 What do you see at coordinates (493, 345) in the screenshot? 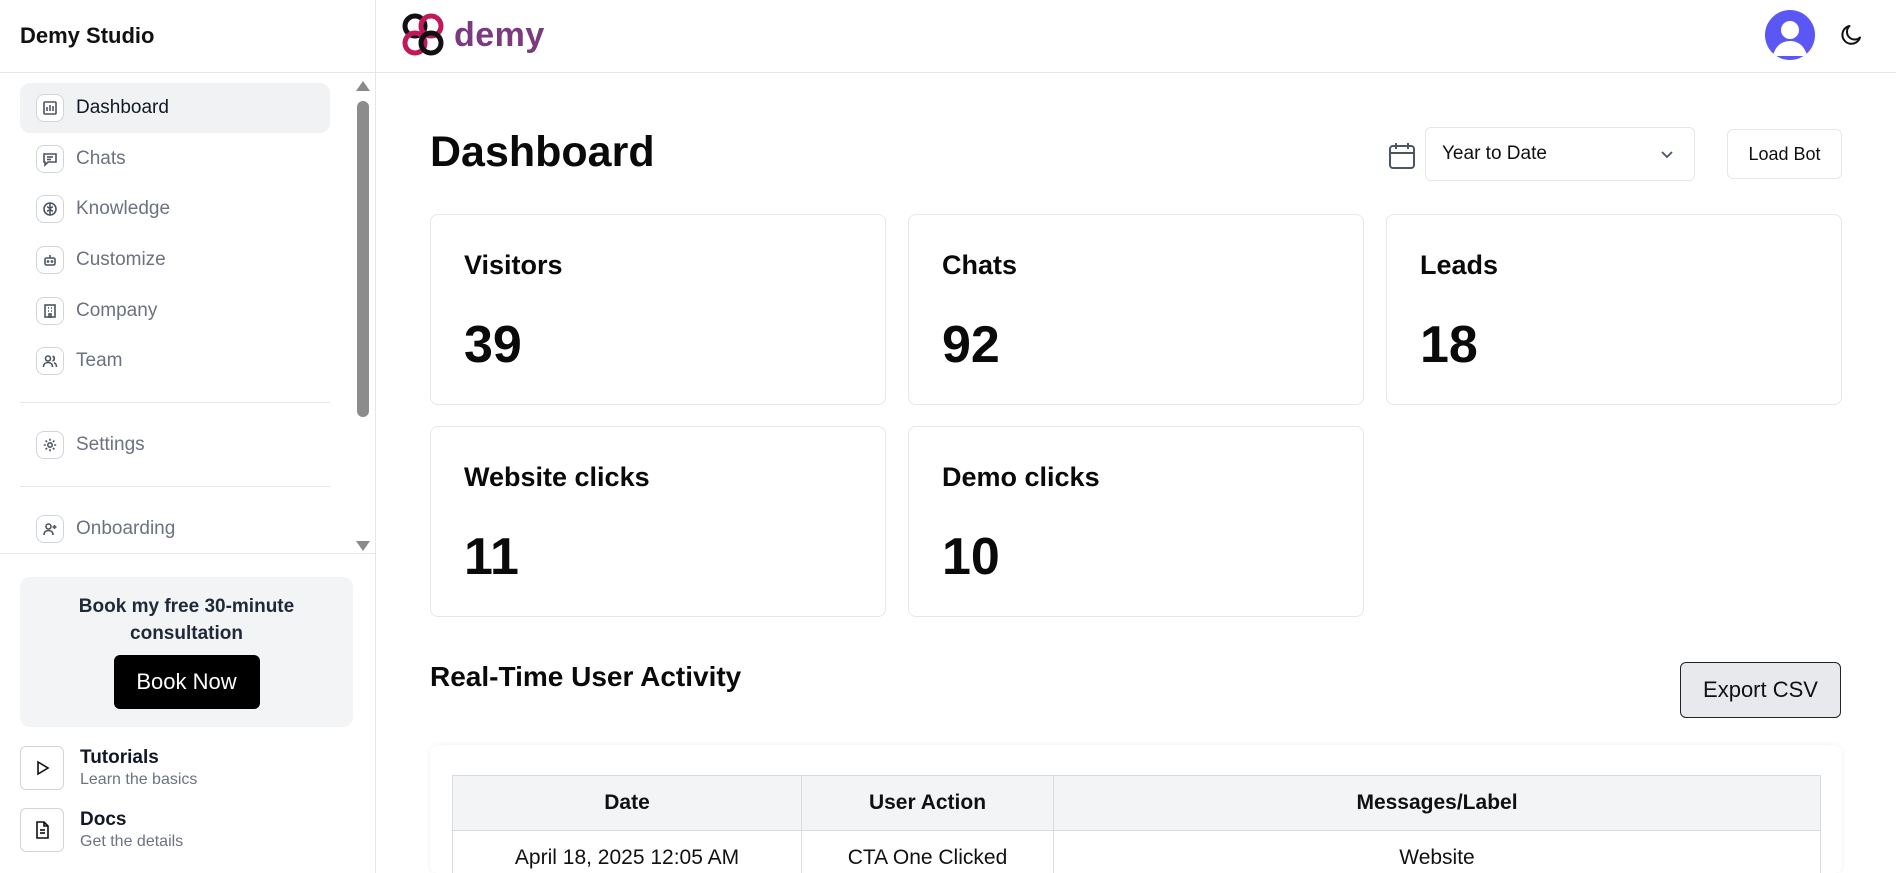
I see `stat-value: 39` at bounding box center [493, 345].